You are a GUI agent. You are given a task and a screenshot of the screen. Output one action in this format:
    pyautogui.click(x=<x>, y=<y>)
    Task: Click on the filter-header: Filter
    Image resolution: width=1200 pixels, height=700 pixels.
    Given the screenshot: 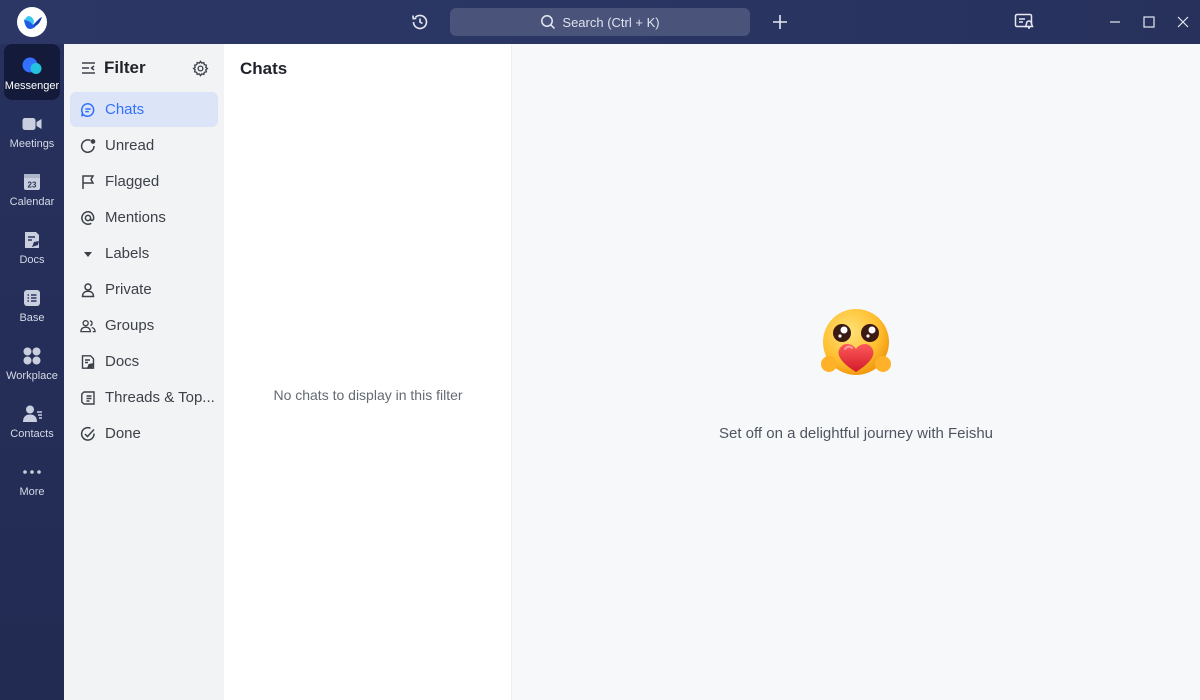 What is the action you would take?
    pyautogui.click(x=113, y=68)
    